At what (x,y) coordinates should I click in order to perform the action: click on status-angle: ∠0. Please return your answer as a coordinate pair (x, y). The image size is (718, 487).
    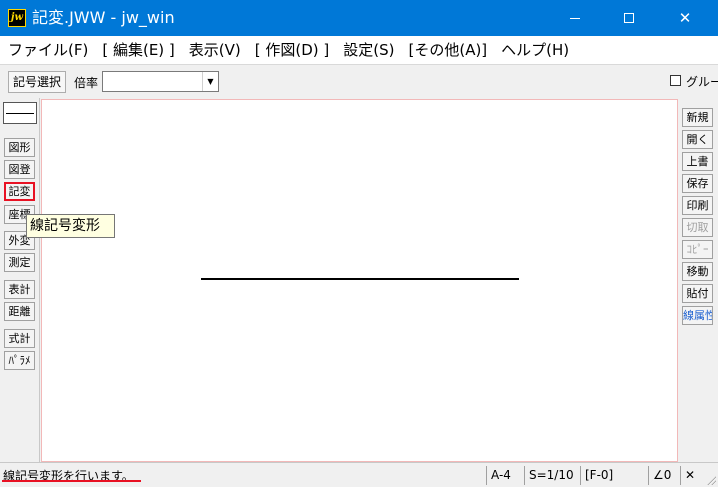
    Looking at the image, I should click on (659, 475).